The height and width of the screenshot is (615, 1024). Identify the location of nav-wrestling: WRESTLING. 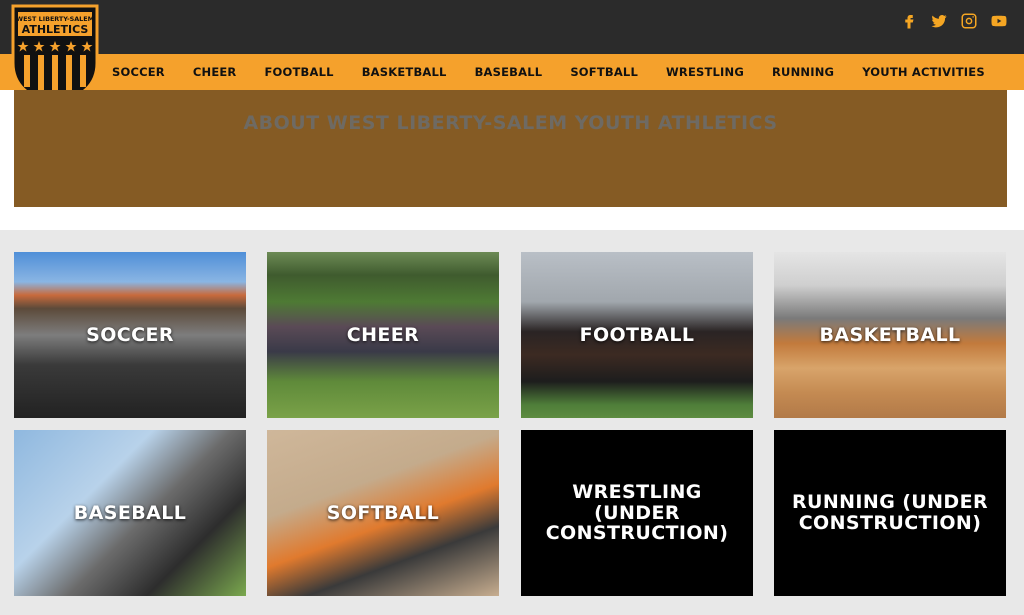
(705, 72).